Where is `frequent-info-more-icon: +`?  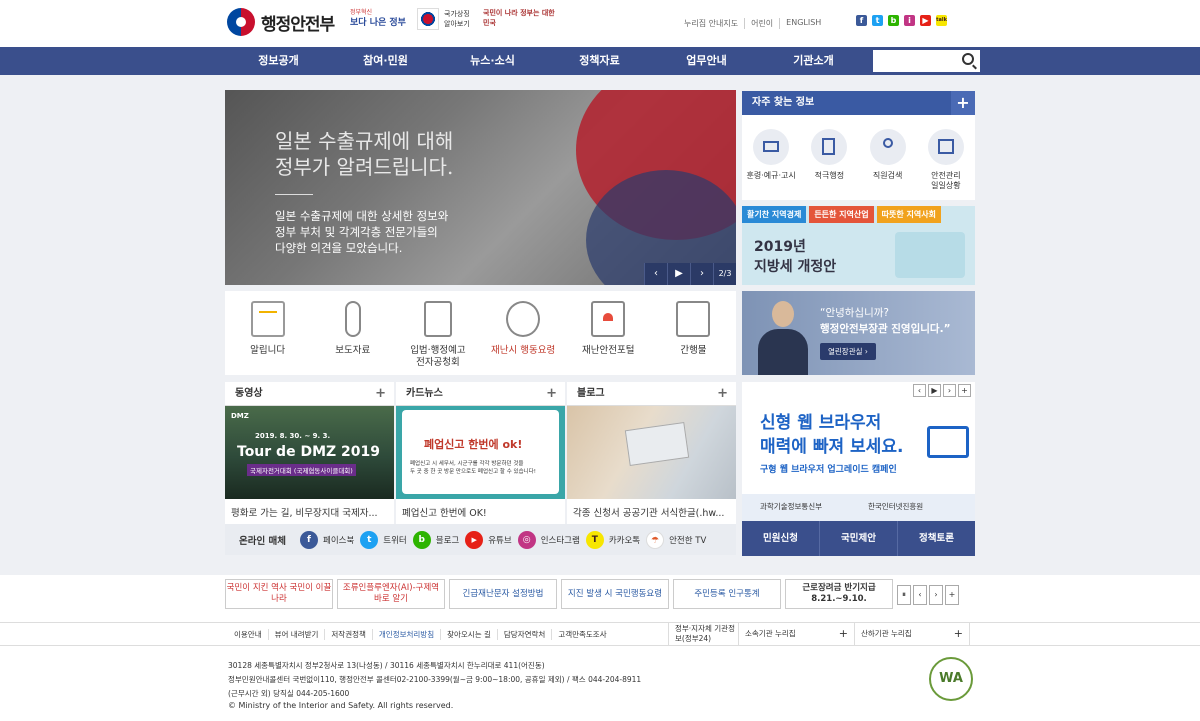 frequent-info-more-icon: + is located at coordinates (963, 103).